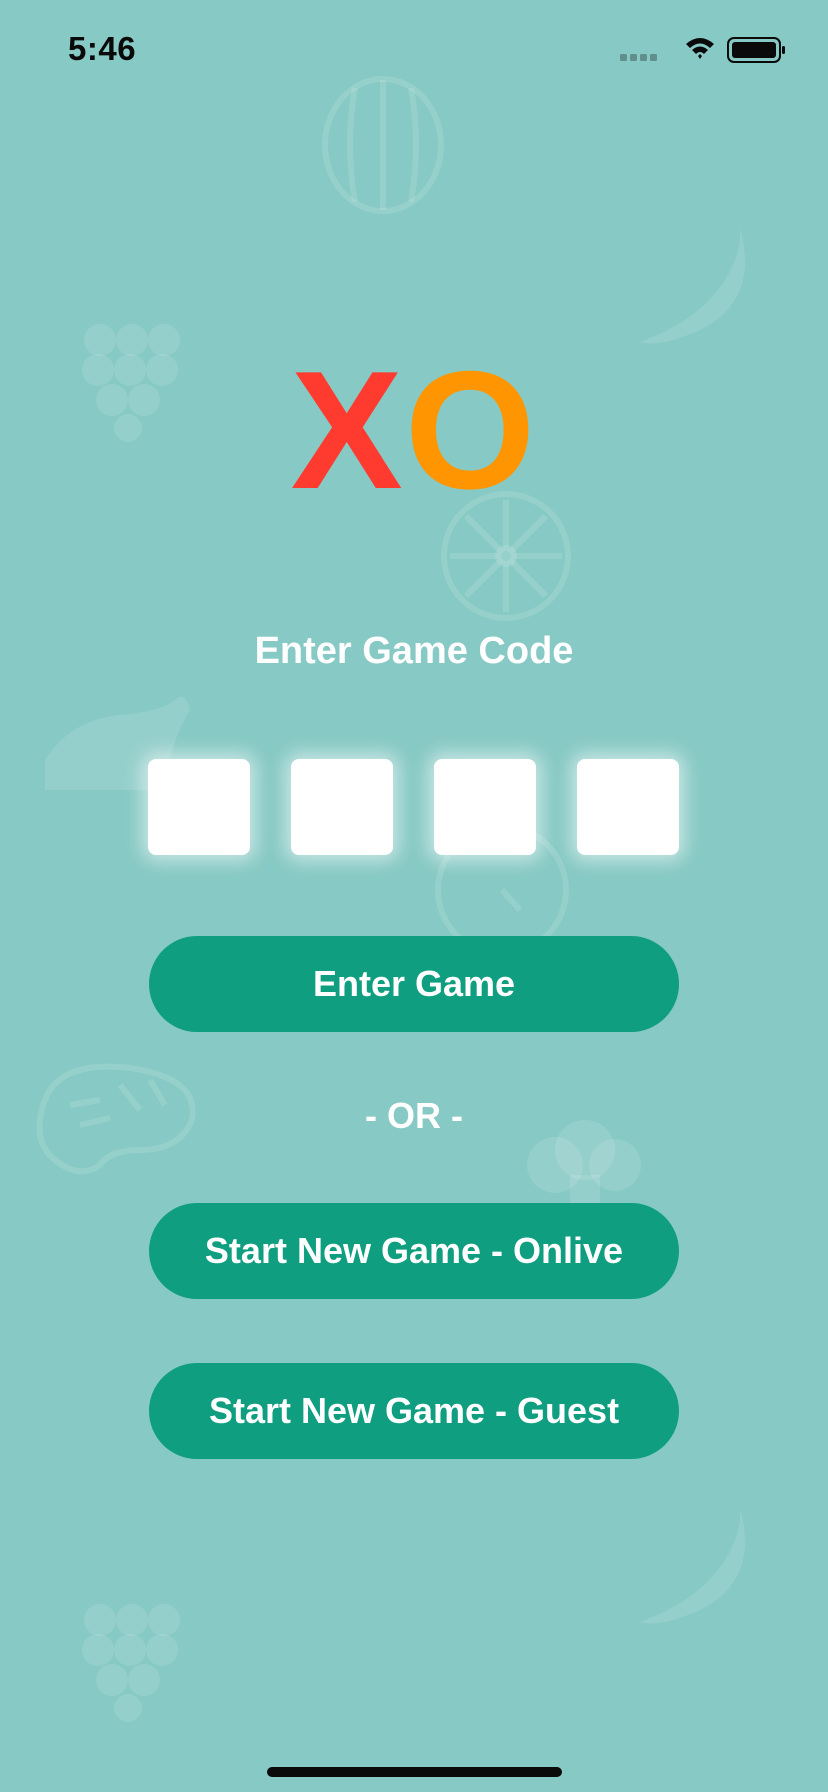  What do you see at coordinates (638, 57) in the screenshot?
I see `signal-icon` at bounding box center [638, 57].